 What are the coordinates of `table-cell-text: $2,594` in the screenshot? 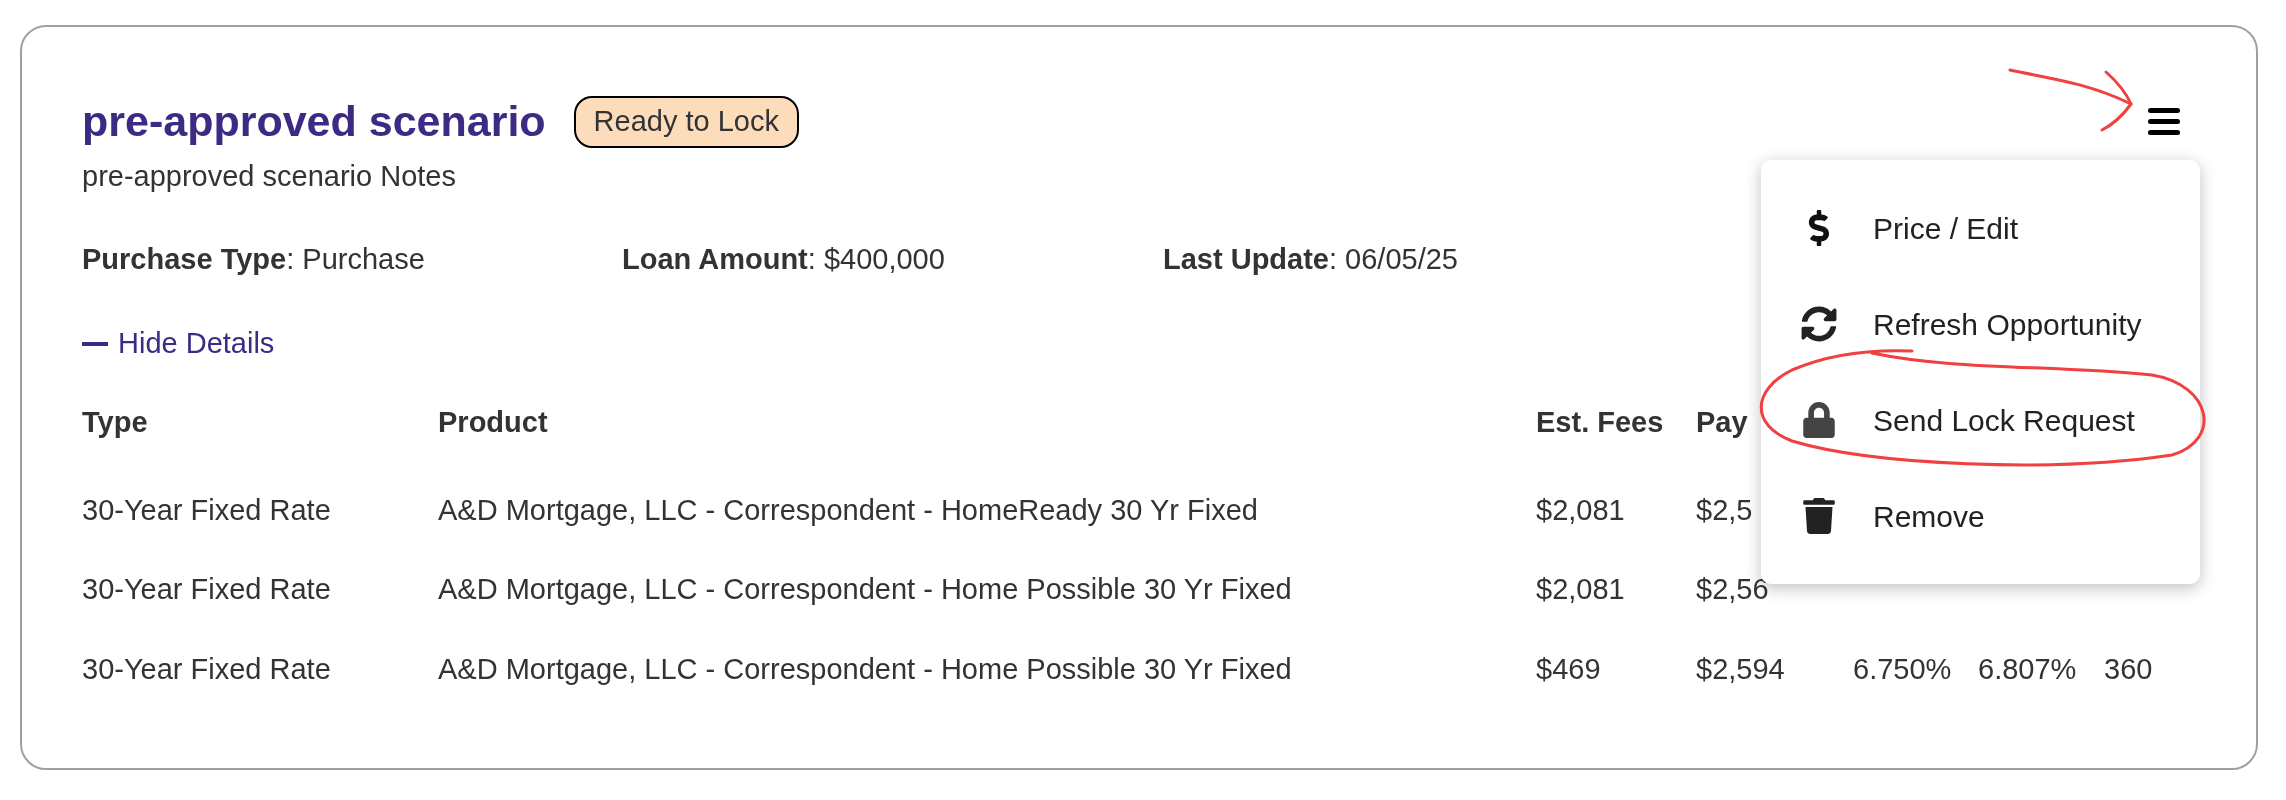 It's located at (1740, 669).